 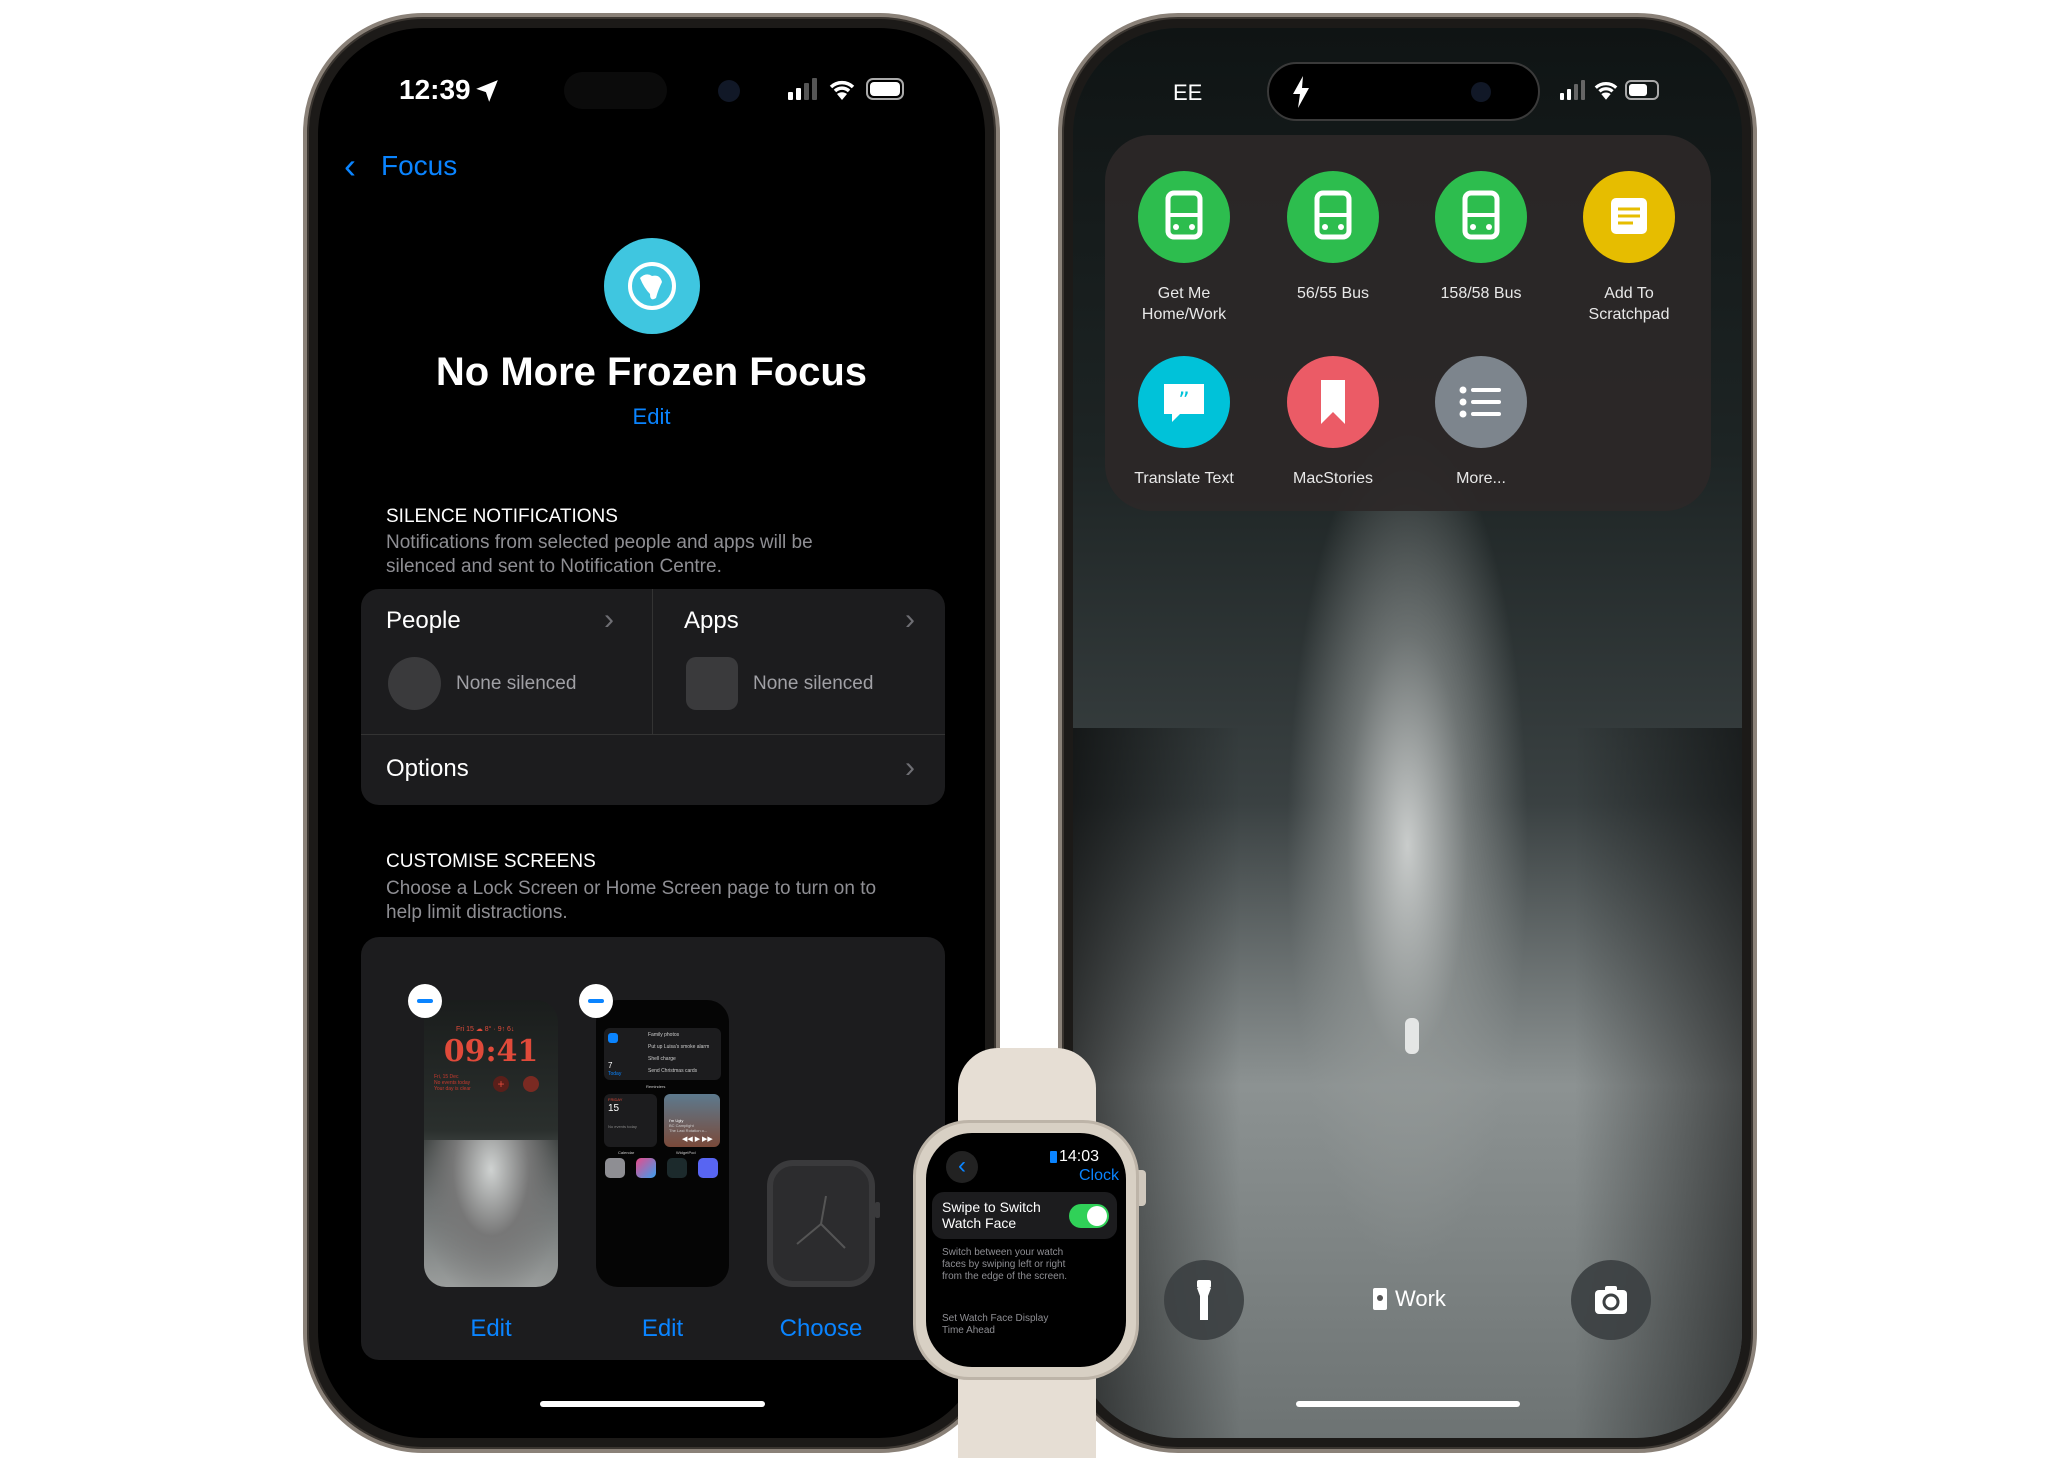 I want to click on shortcut-get-me-home-work, so click(x=1184, y=217).